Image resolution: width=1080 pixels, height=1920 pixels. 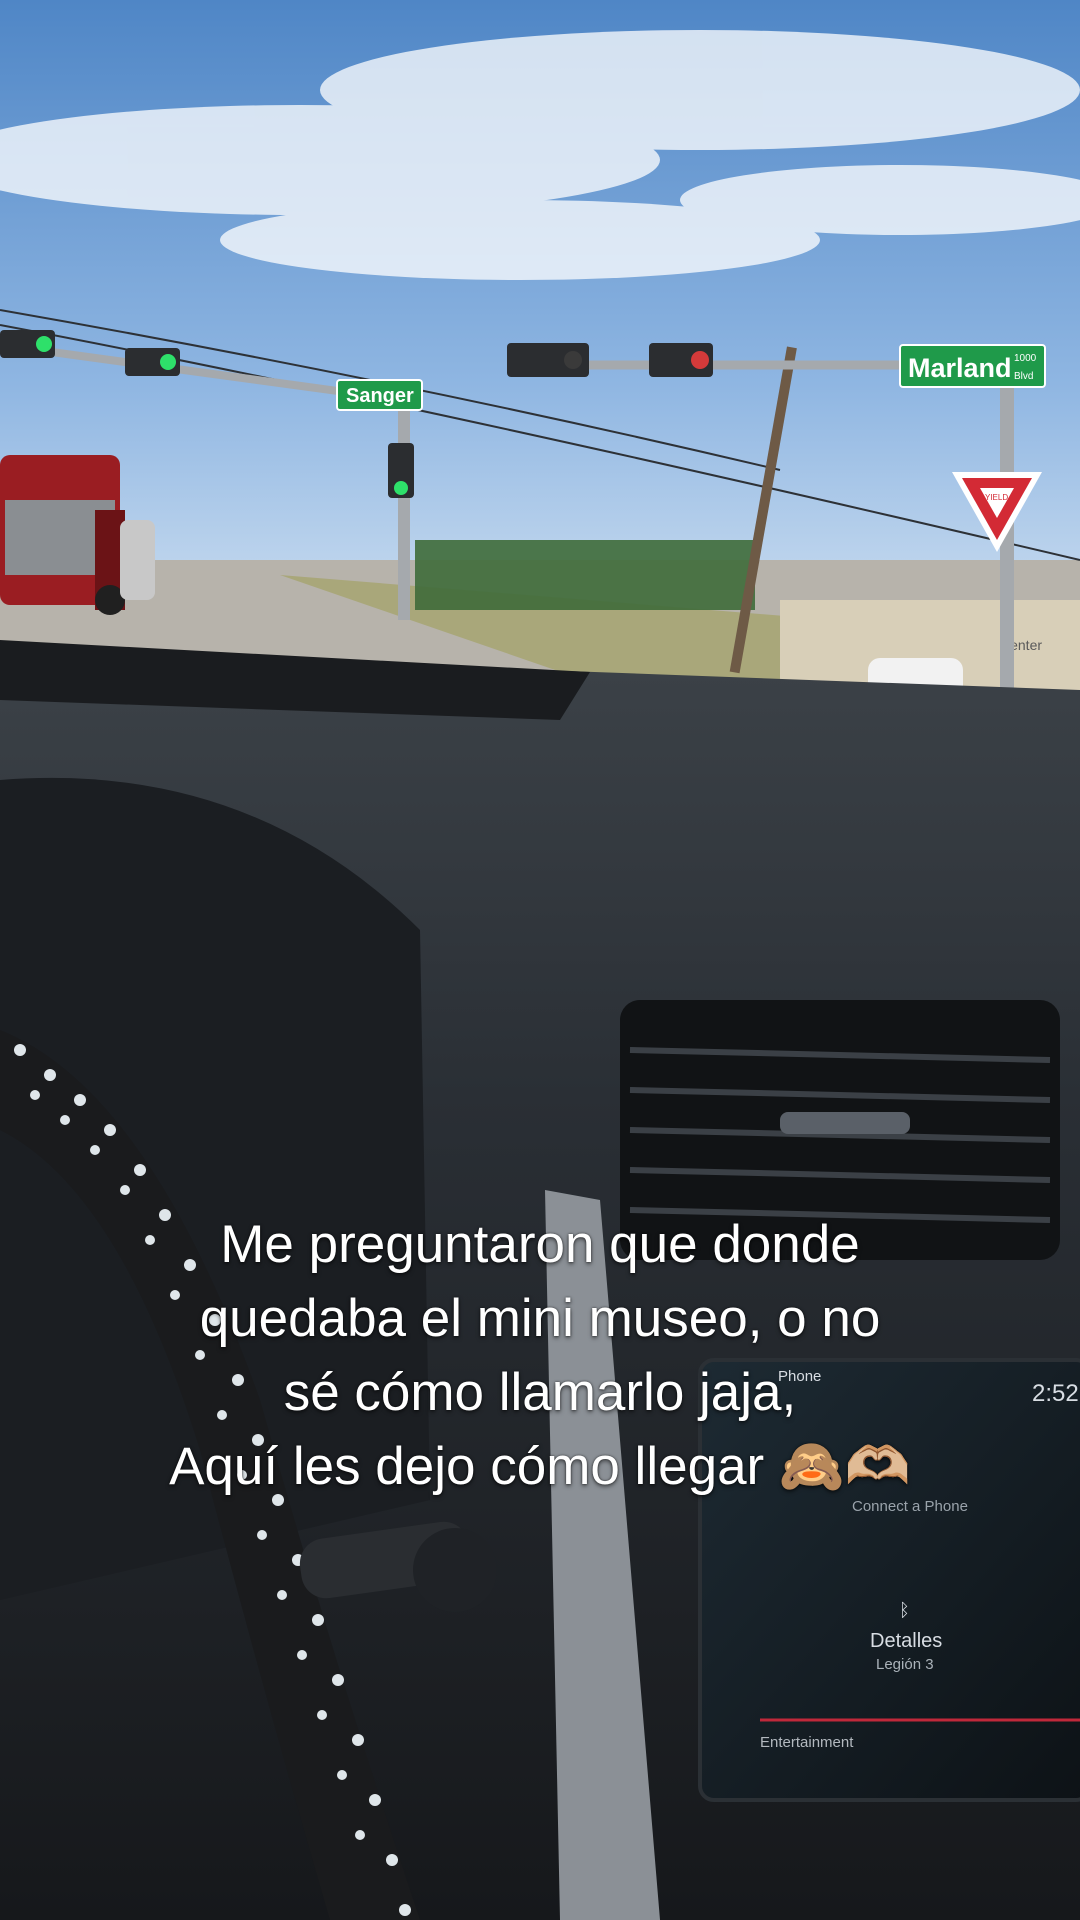 What do you see at coordinates (585, 575) in the screenshot?
I see `treeline` at bounding box center [585, 575].